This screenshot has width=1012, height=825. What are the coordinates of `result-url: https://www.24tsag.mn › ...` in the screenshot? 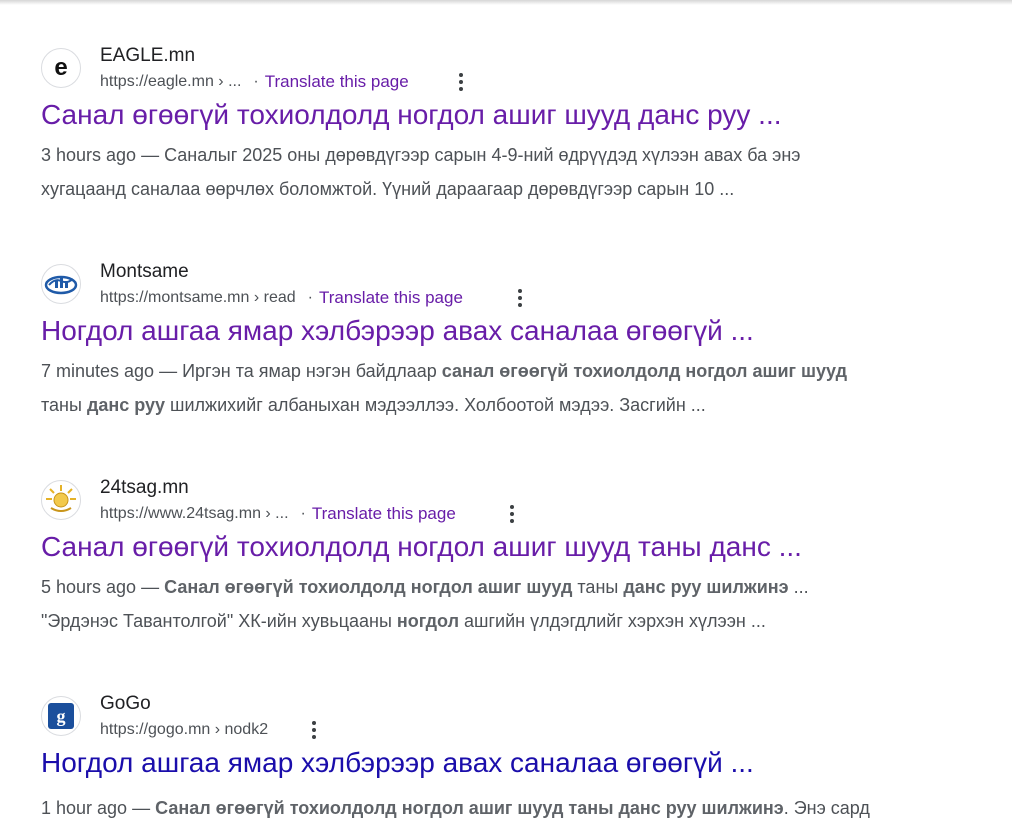 It's located at (194, 514).